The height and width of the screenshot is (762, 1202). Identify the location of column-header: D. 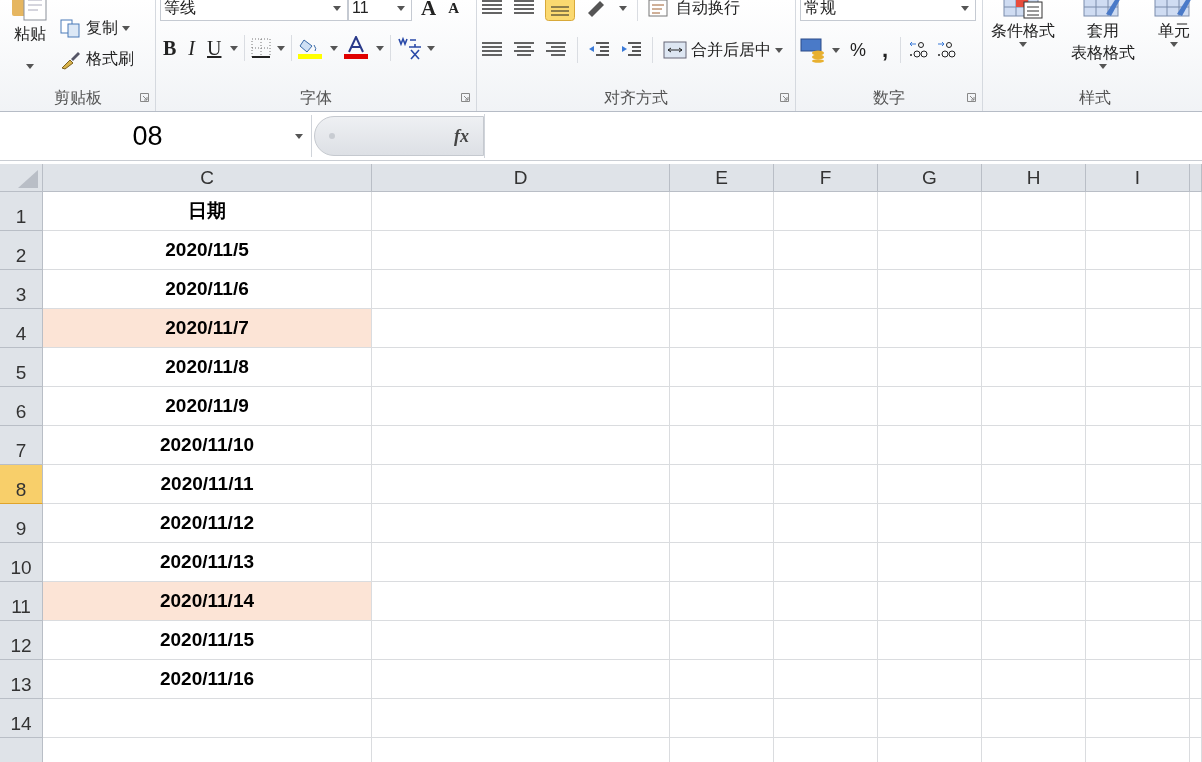
(521, 178).